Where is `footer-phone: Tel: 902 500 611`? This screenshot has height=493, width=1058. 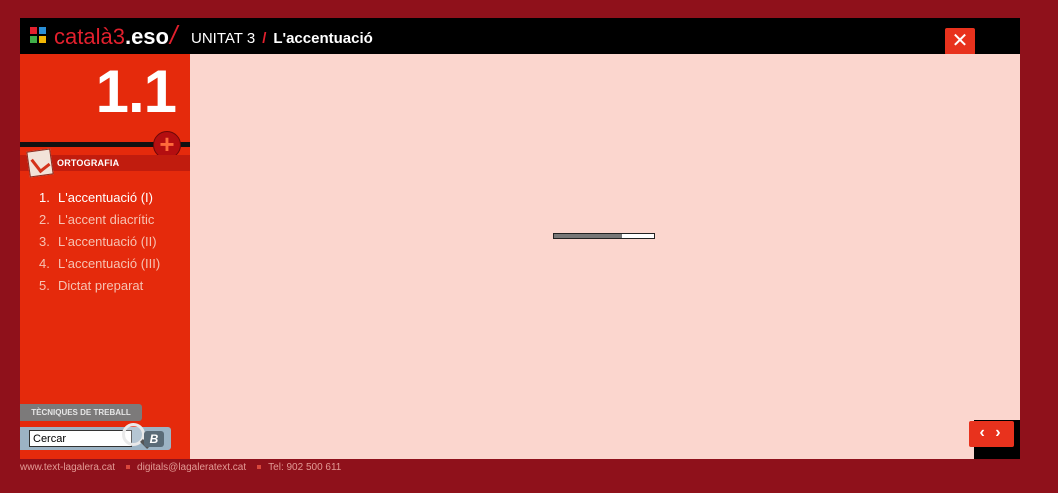
footer-phone: Tel: 902 500 611 is located at coordinates (305, 467).